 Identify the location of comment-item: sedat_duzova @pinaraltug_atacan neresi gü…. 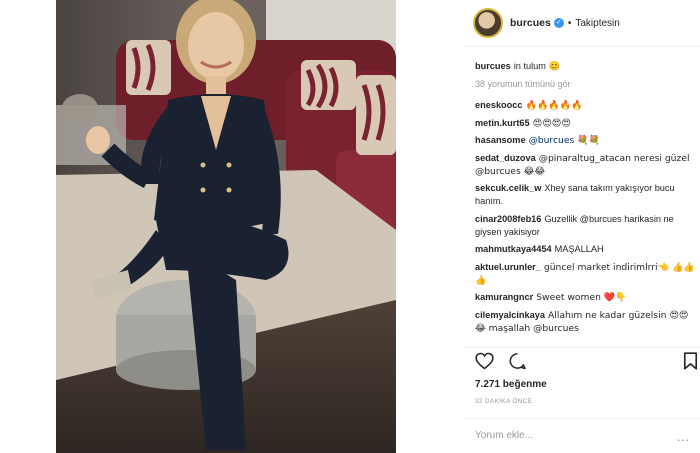
(586, 165).